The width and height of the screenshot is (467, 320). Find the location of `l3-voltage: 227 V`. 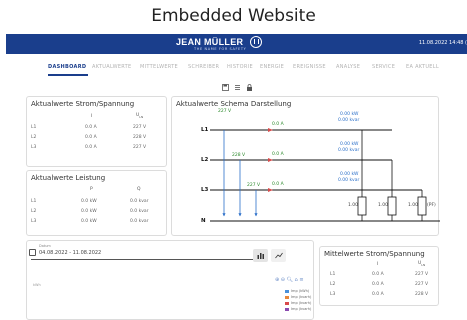

l3-voltage: 227 V is located at coordinates (254, 185).